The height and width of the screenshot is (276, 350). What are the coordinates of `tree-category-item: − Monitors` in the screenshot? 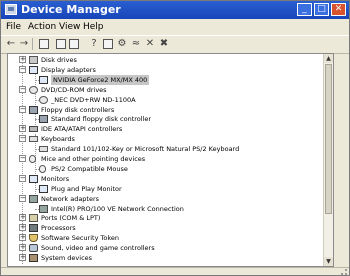 It's located at (165, 179).